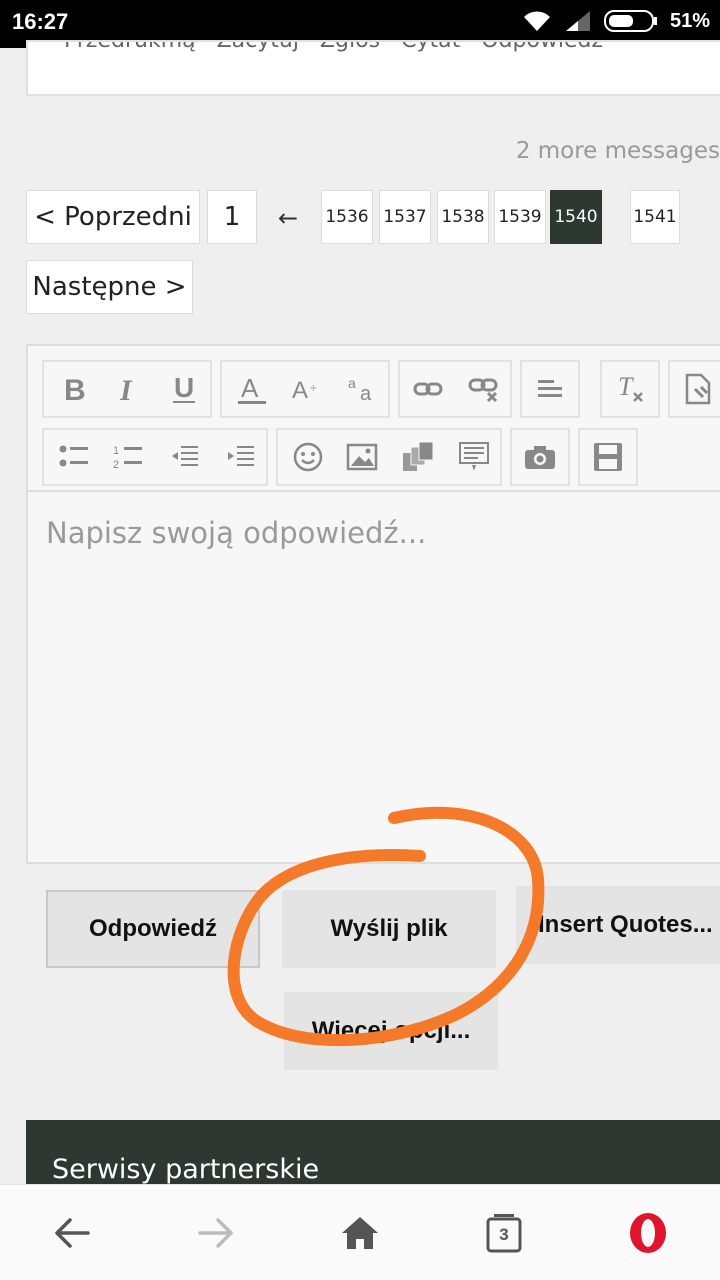  Describe the element at coordinates (288, 218) in the screenshot. I see `pagination-gap-arrow: ←` at that location.